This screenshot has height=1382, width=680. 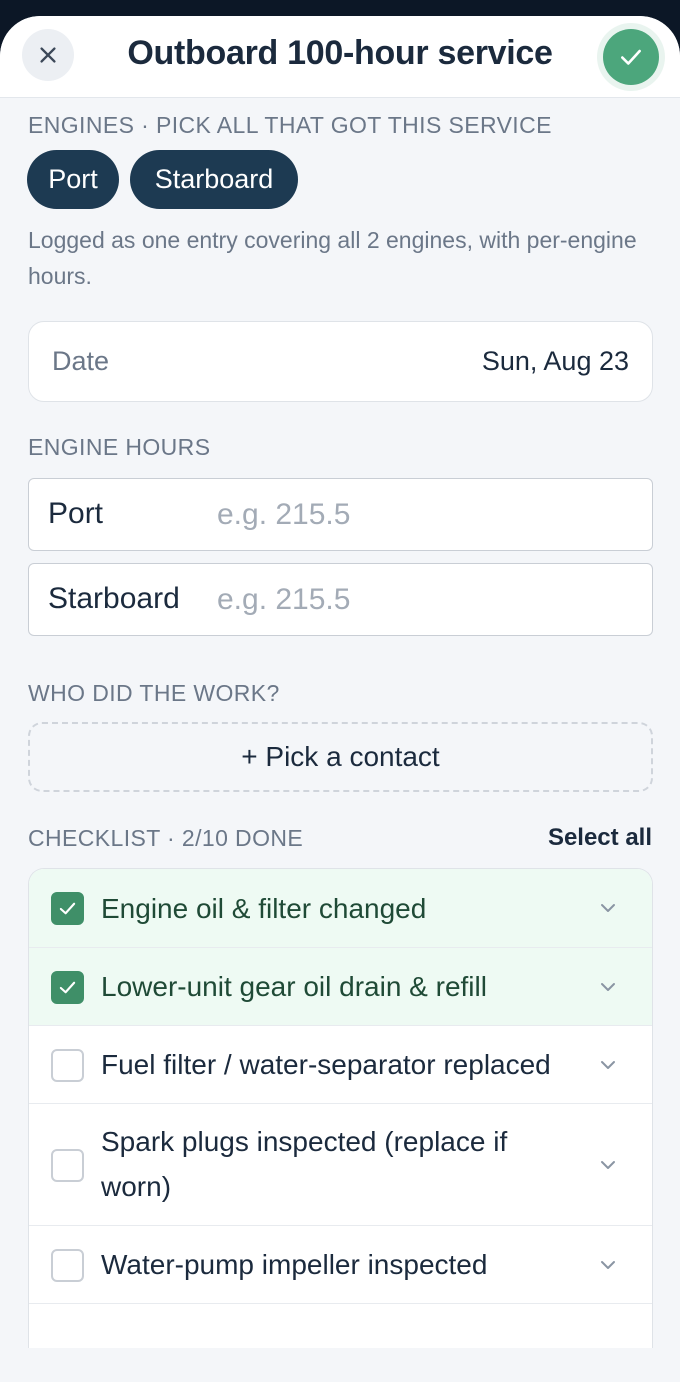 What do you see at coordinates (340, 53) in the screenshot?
I see `page-title: Outboard 100-hour service` at bounding box center [340, 53].